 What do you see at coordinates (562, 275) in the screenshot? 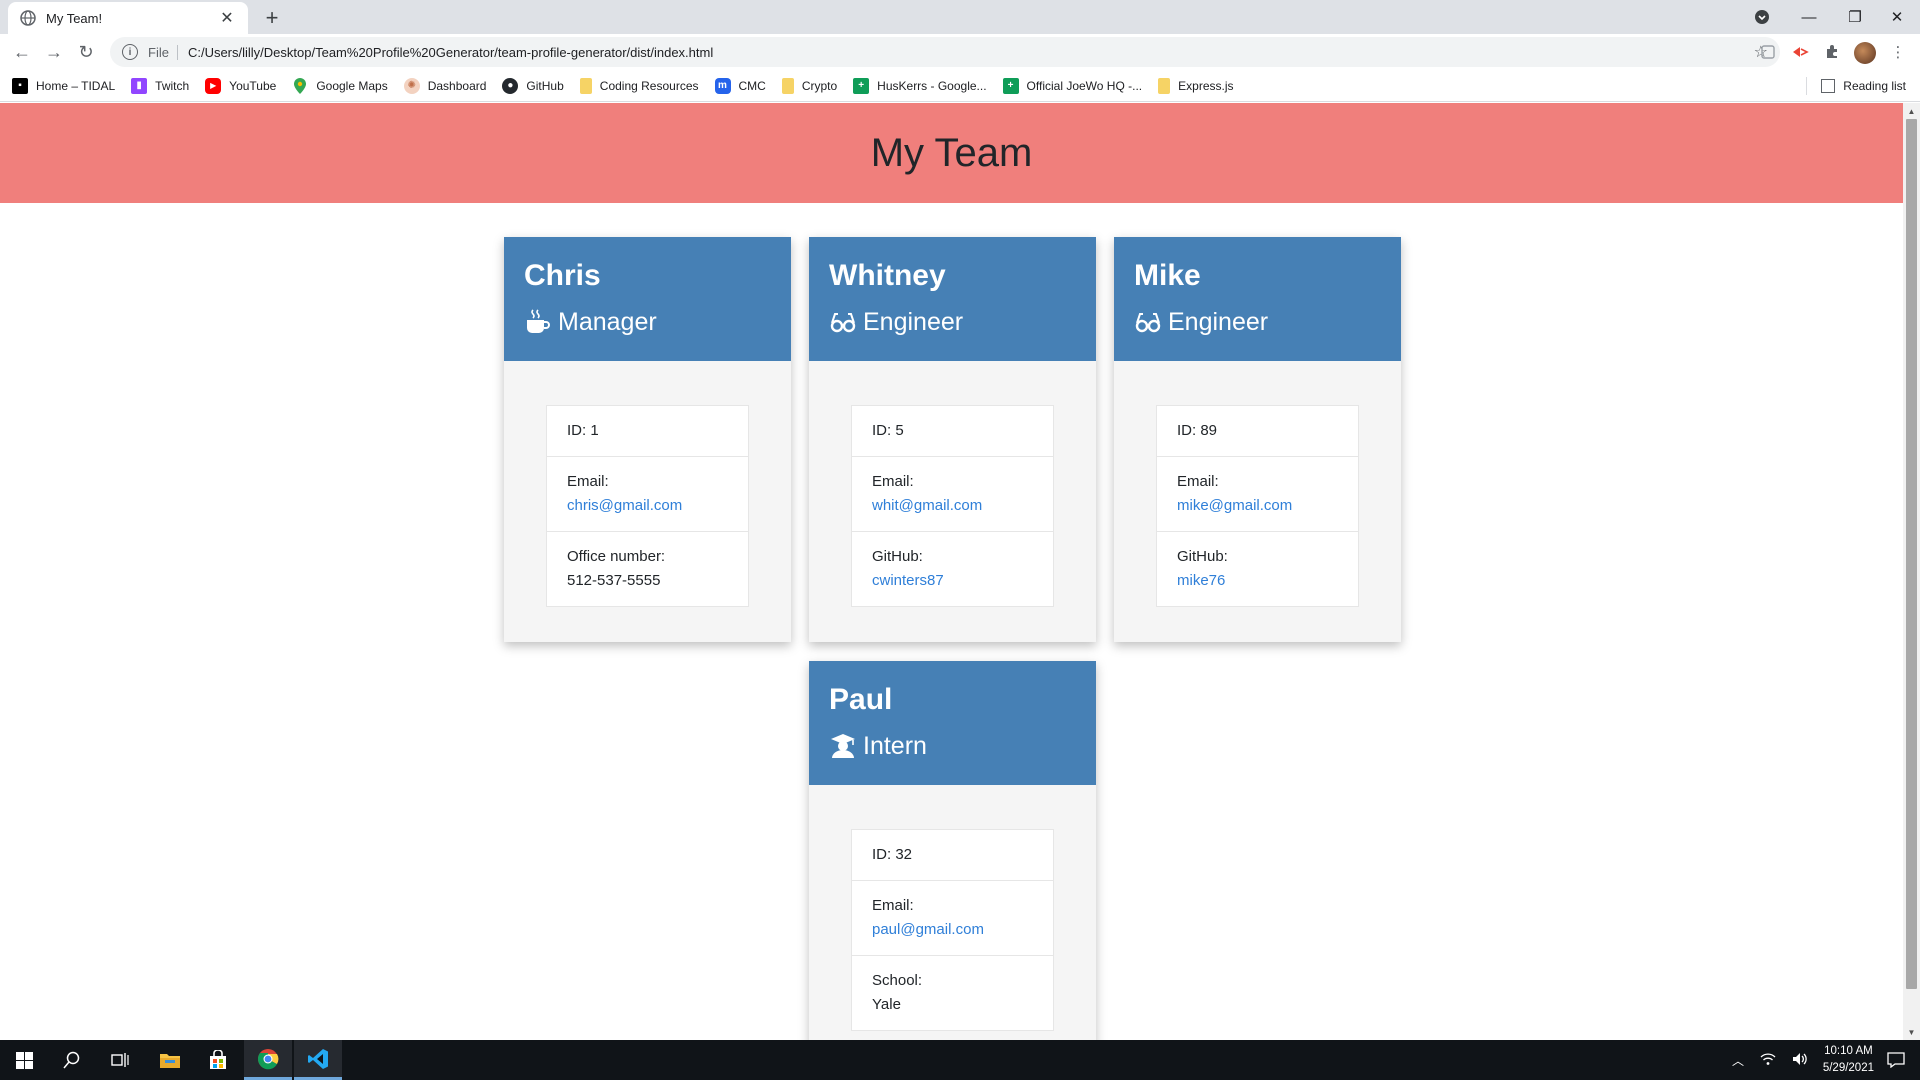
I see `employee-name: Chris` at bounding box center [562, 275].